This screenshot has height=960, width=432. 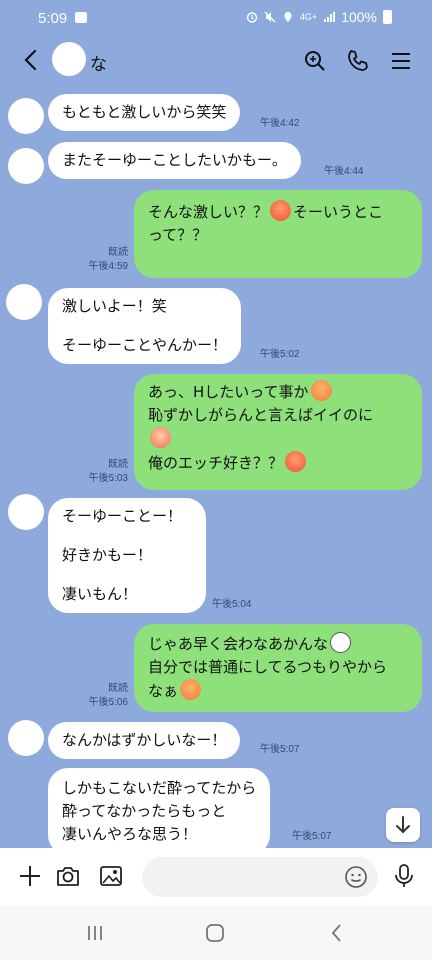 I want to click on message-text: なんかはずかしいなー！, so click(x=144, y=740).